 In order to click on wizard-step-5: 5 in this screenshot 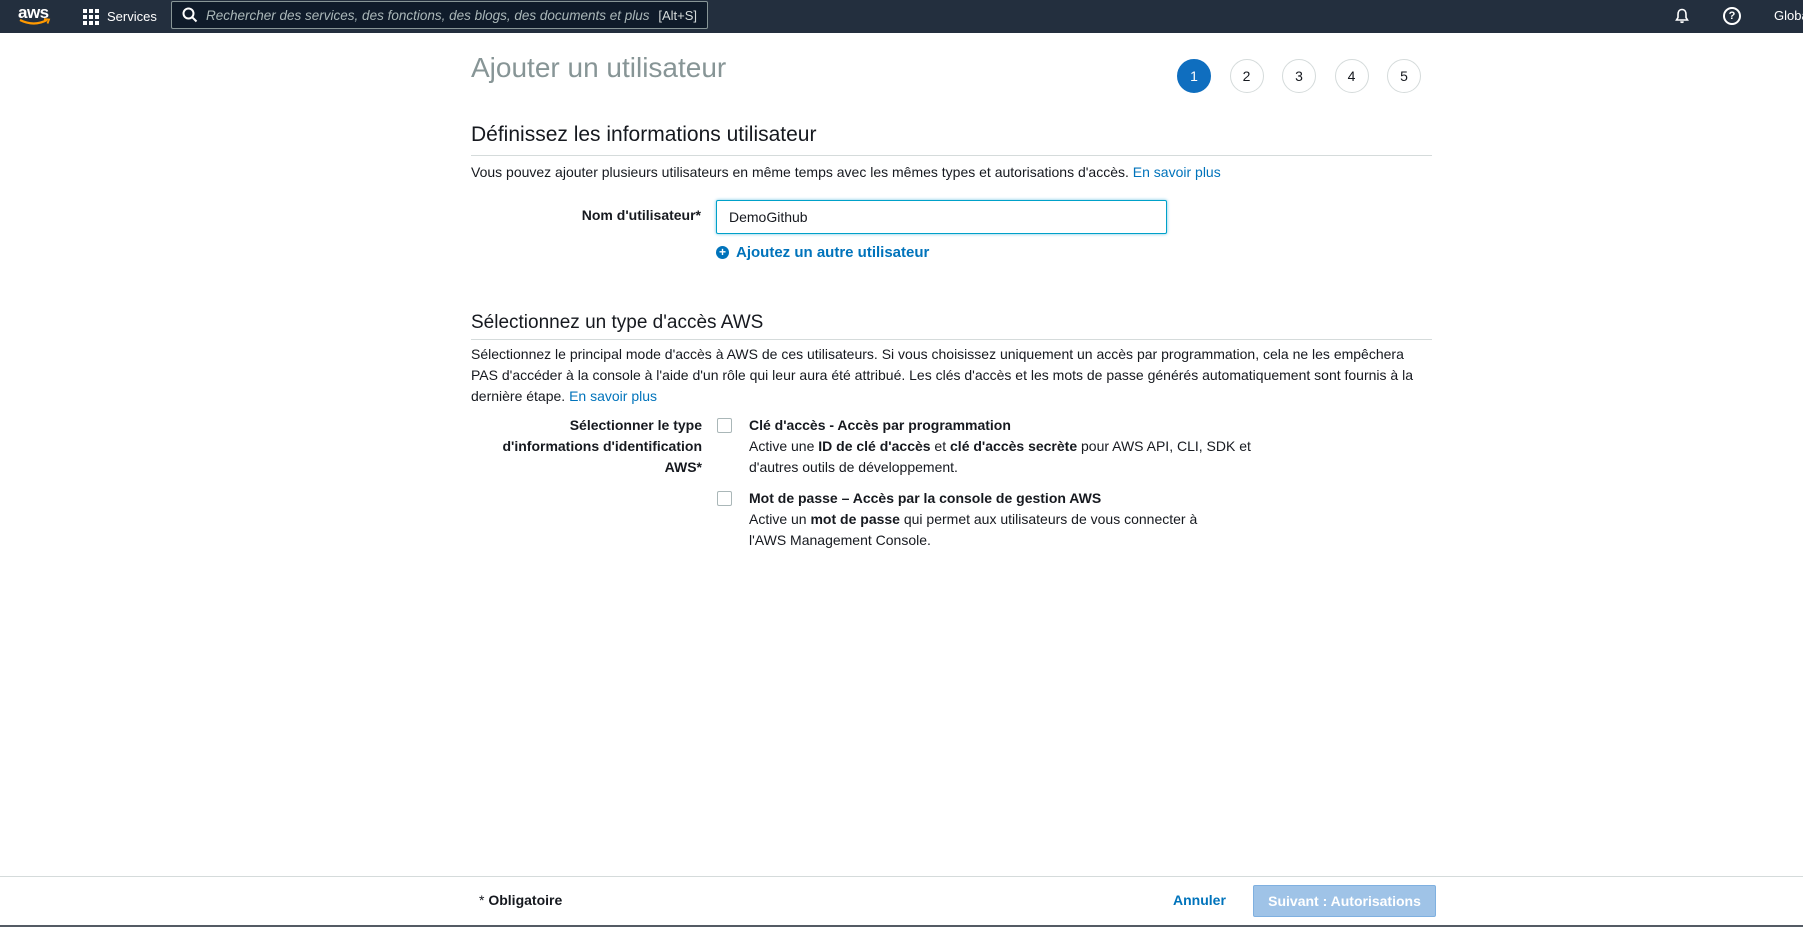, I will do `click(1404, 76)`.